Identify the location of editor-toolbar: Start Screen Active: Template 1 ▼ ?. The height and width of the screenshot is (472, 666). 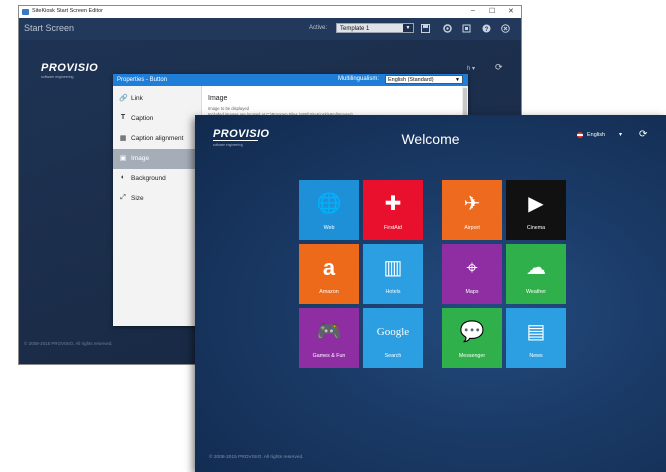
(270, 29).